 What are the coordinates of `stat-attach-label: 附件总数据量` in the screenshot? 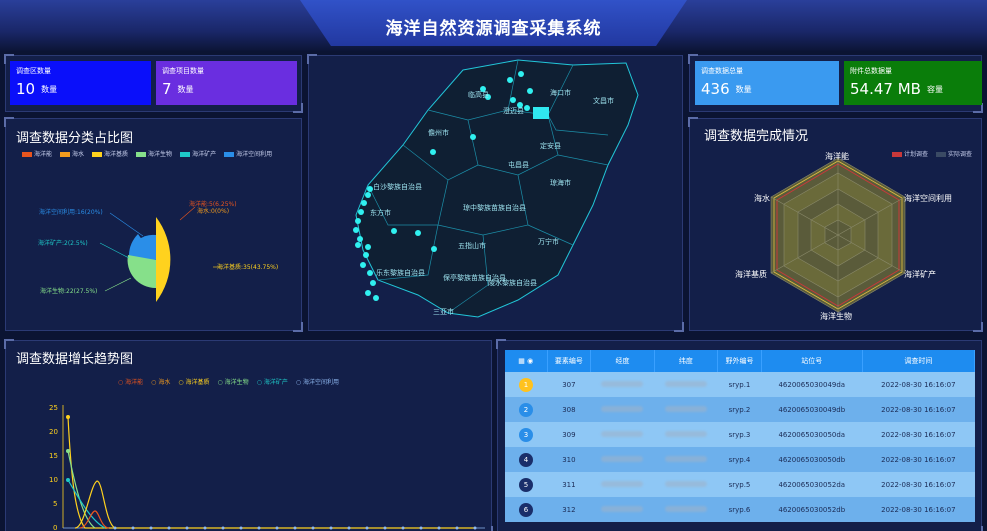 It's located at (871, 71).